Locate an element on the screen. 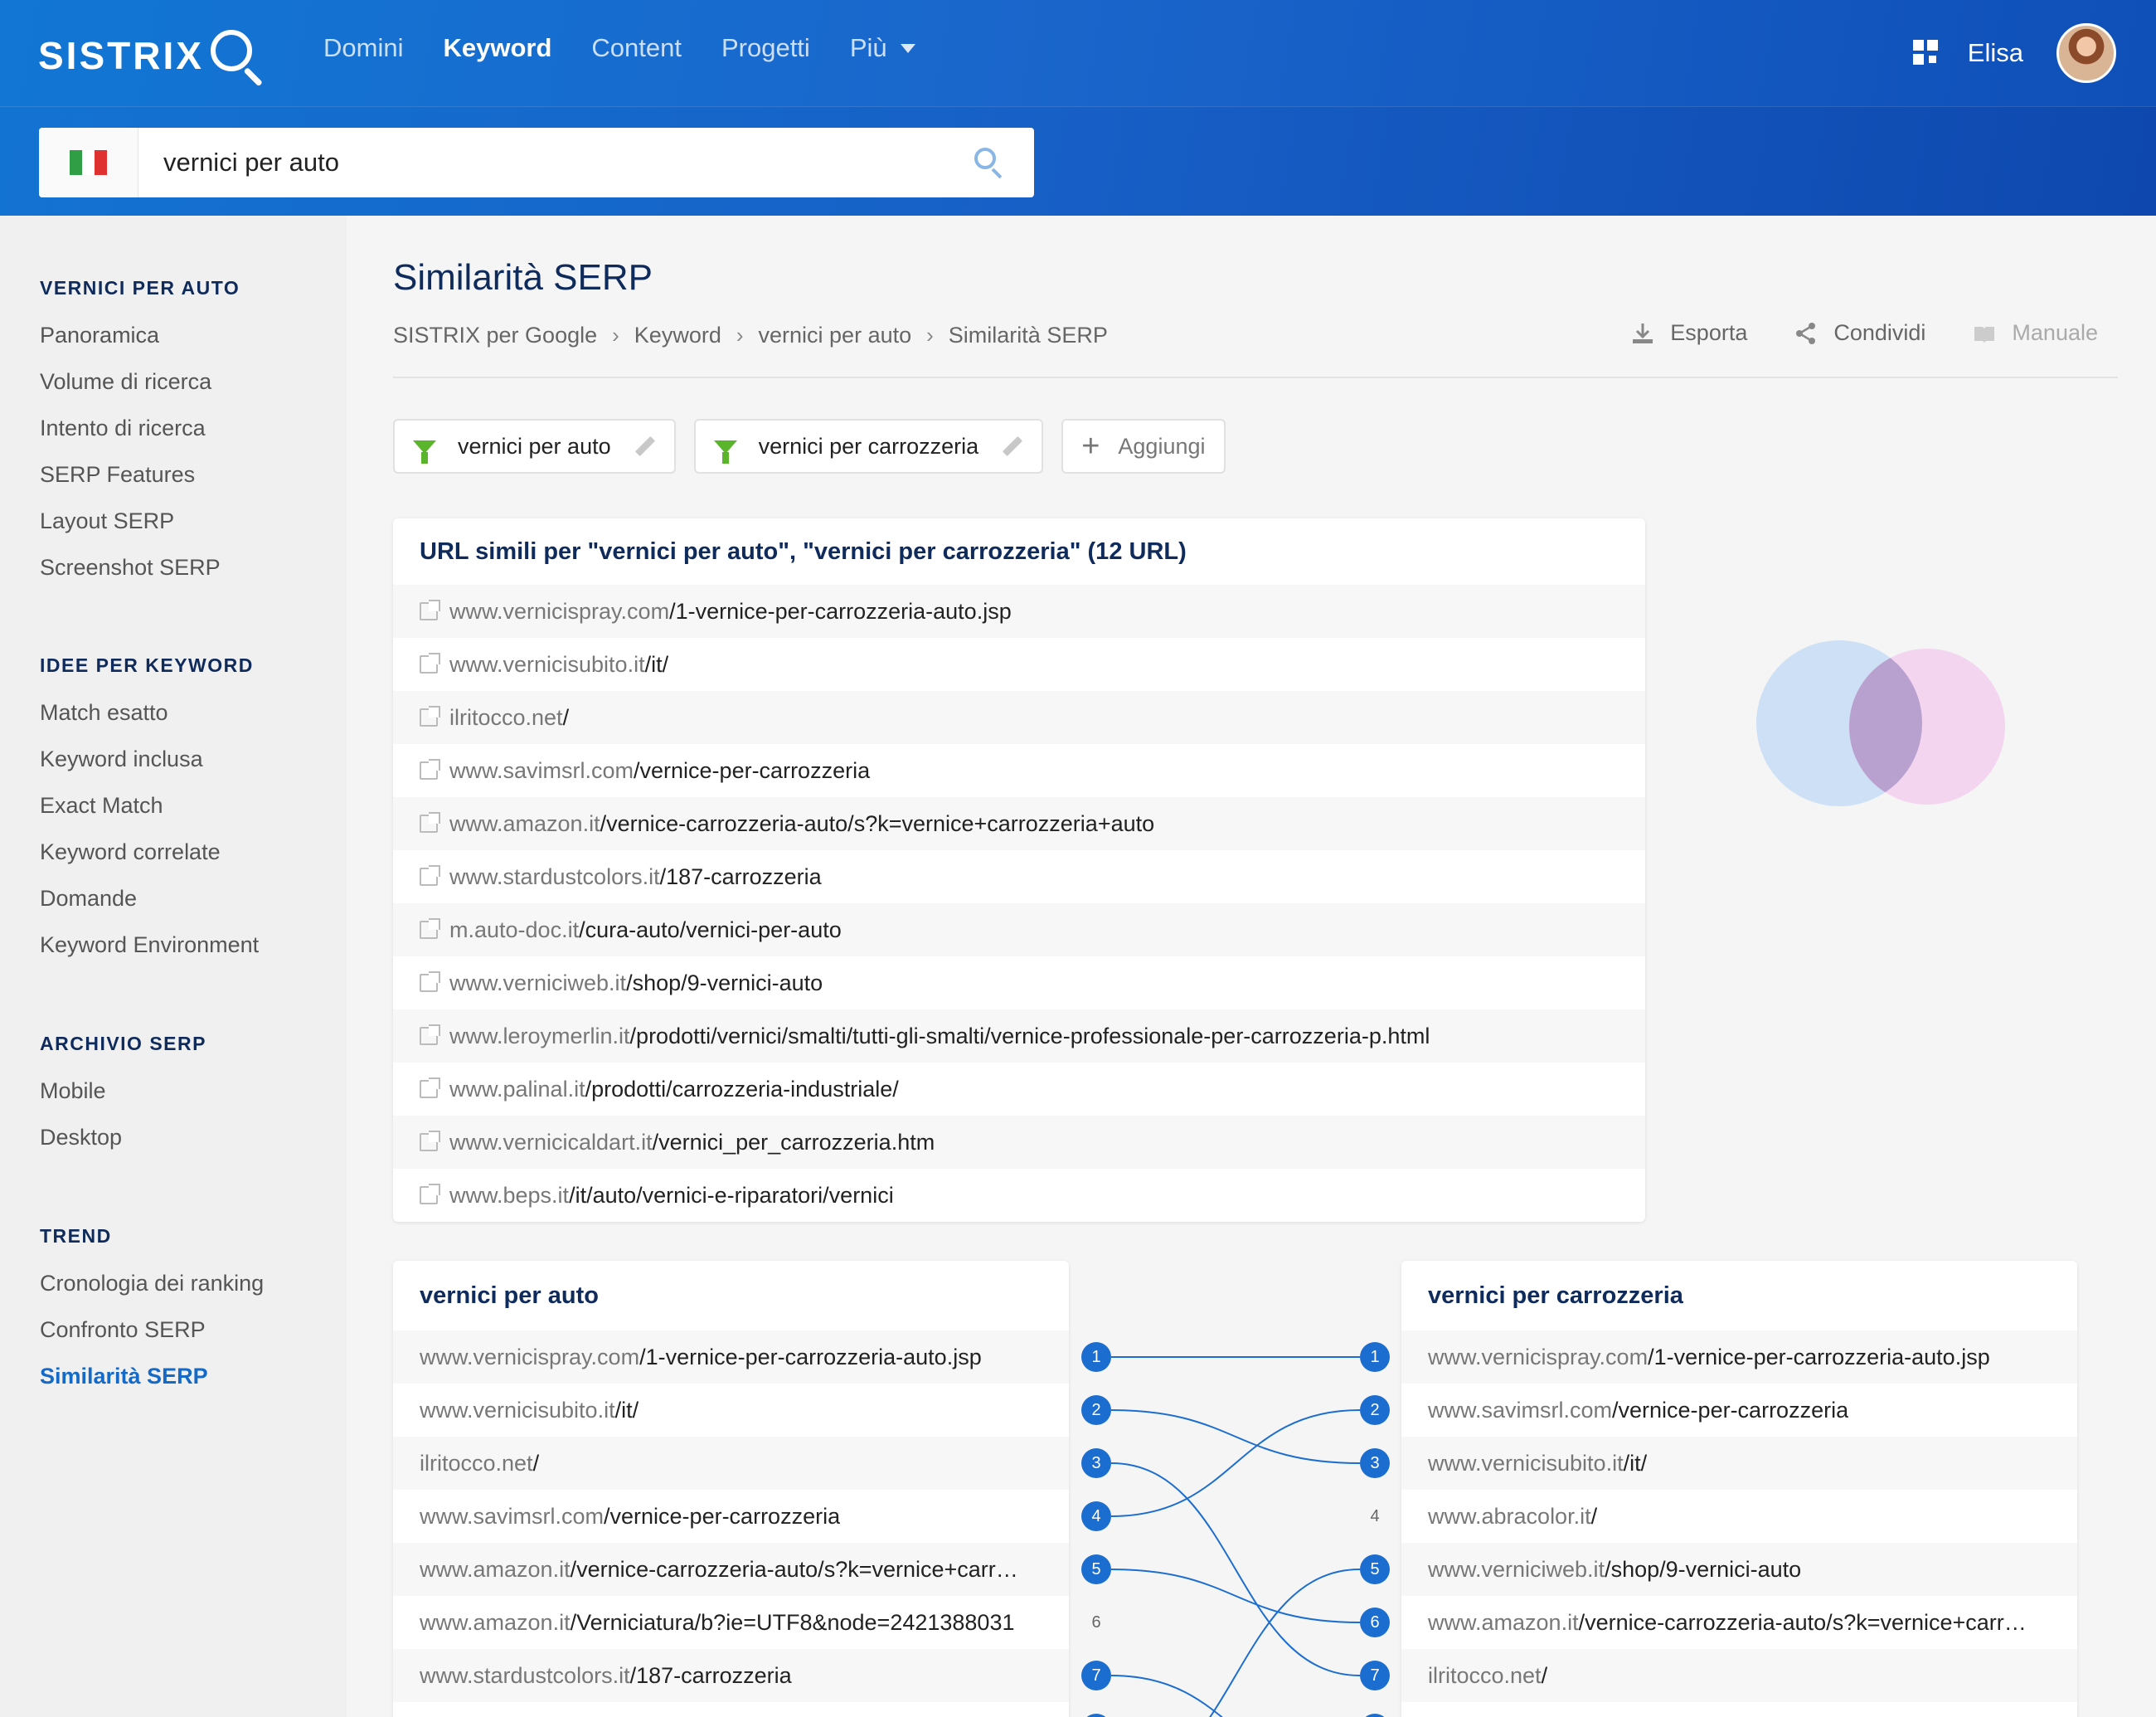  sidebar-item-keyword-environment: Keyword Environment is located at coordinates (149, 945).